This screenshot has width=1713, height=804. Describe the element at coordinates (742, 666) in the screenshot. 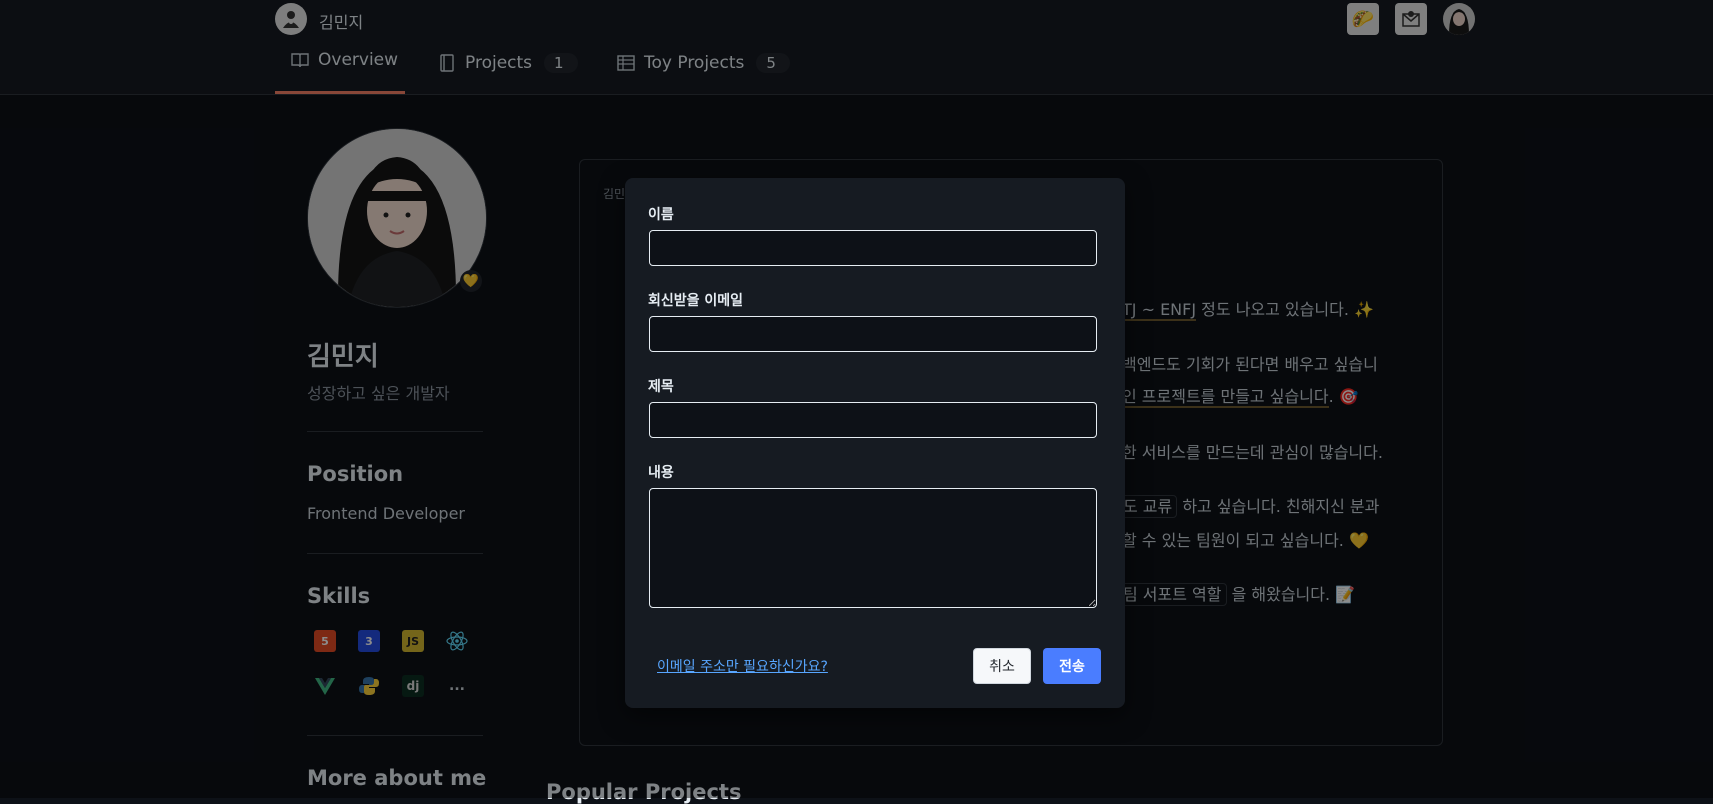

I see `email-only-link: 이메일 주소만 필요하신가요?` at that location.